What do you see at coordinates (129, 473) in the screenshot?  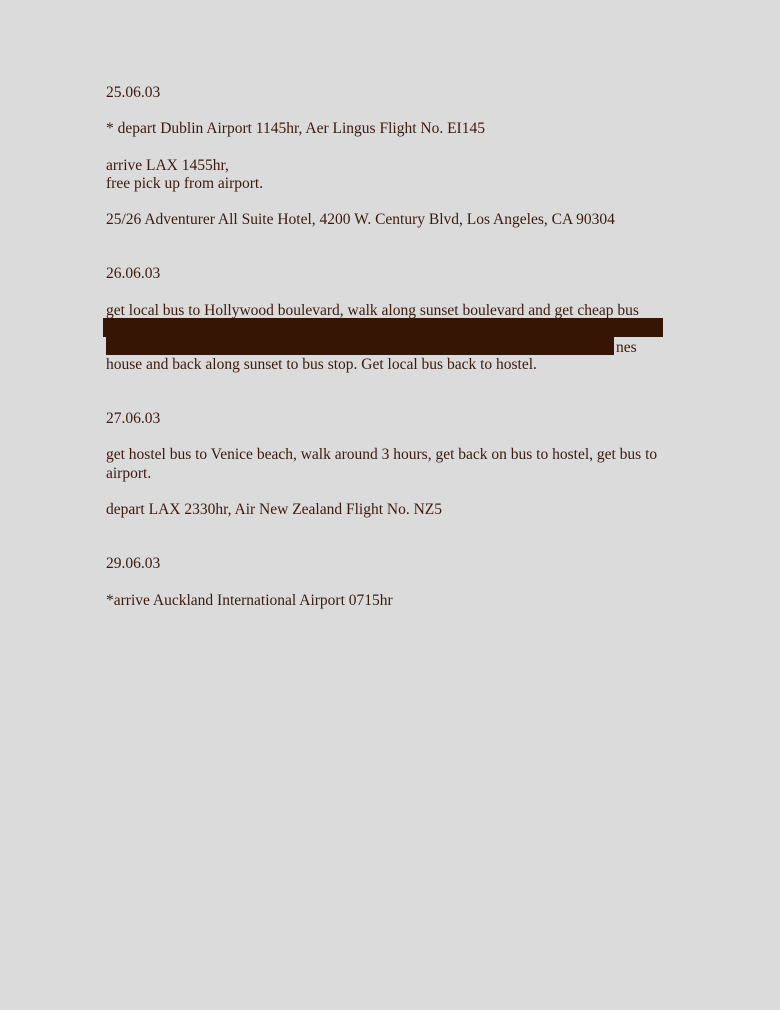 I see `itinerary-line: airport.` at bounding box center [129, 473].